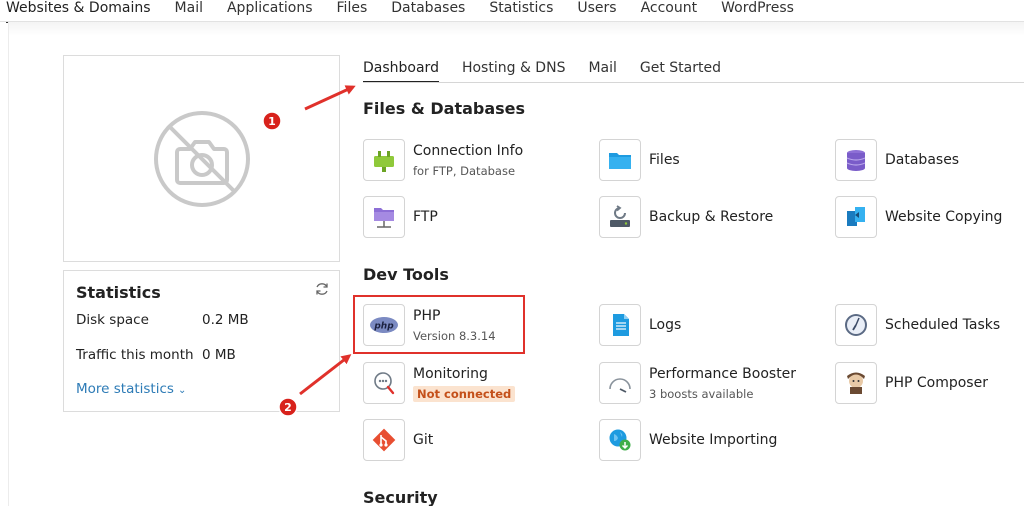 Image resolution: width=1024 pixels, height=506 pixels. I want to click on ftp-folder-icon, so click(384, 218).